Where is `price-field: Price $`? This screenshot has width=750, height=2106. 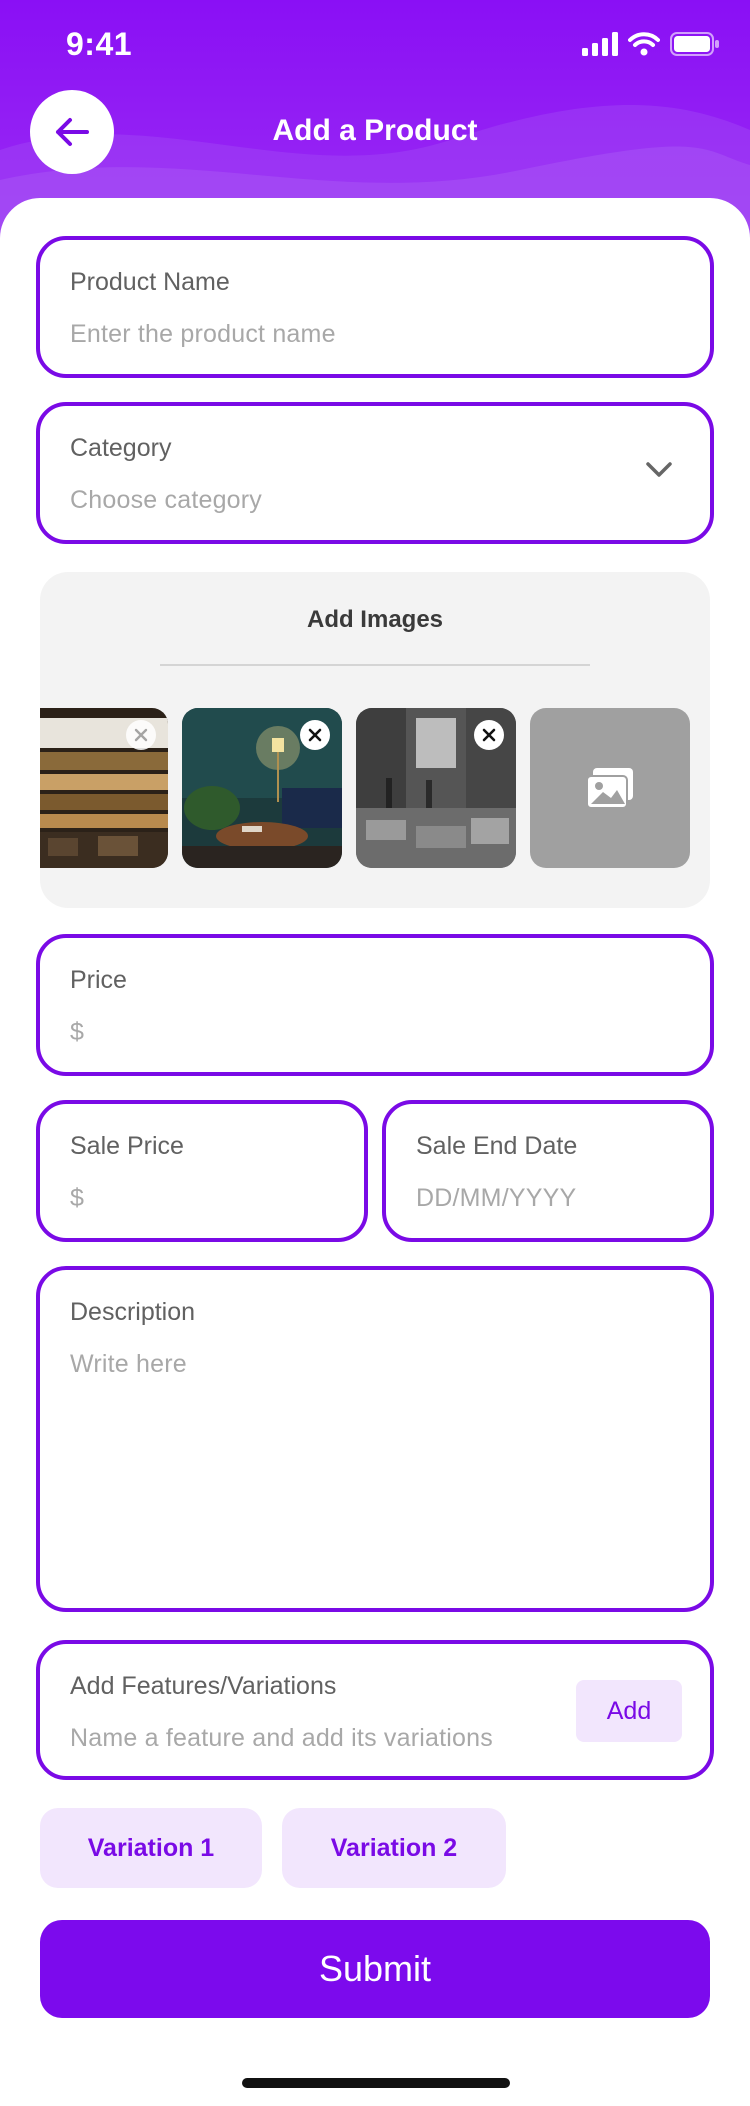
price-field: Price $ is located at coordinates (375, 1005).